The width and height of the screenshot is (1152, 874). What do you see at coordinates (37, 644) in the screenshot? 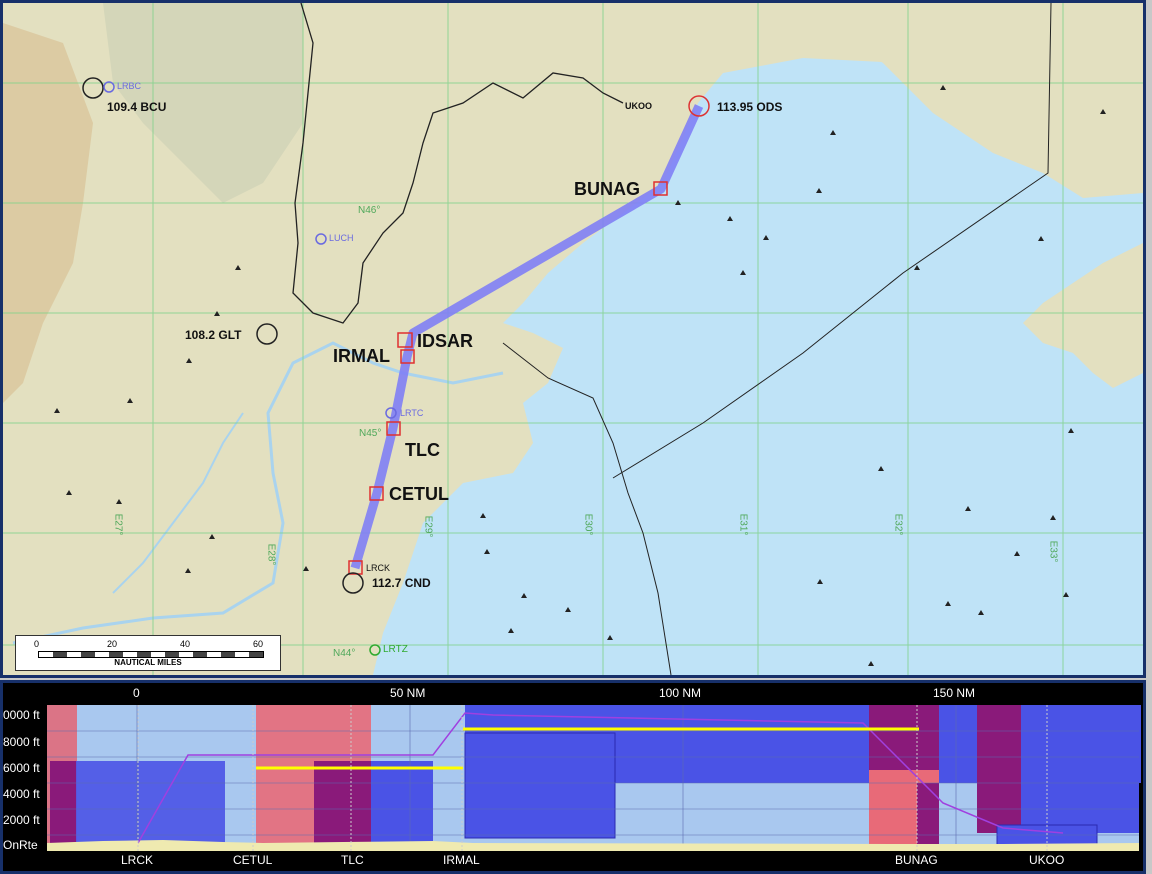
I see `scale-tick-0: 0` at bounding box center [37, 644].